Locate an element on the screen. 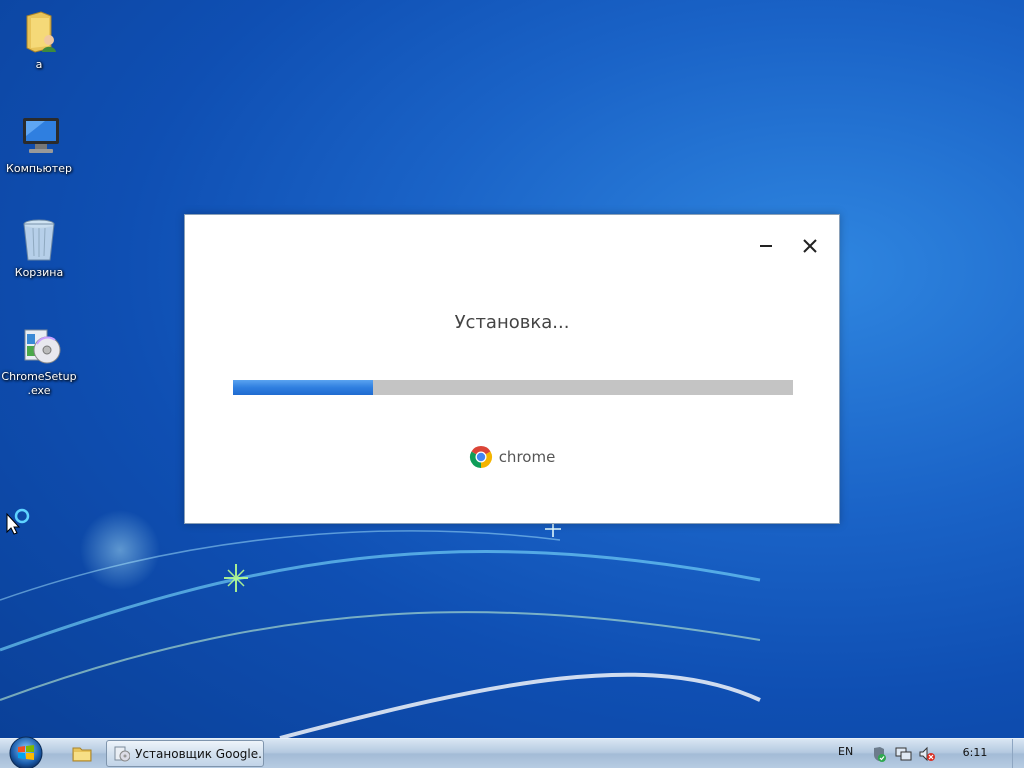 The image size is (1024, 768). chrome-brand: chrome is located at coordinates (512, 457).